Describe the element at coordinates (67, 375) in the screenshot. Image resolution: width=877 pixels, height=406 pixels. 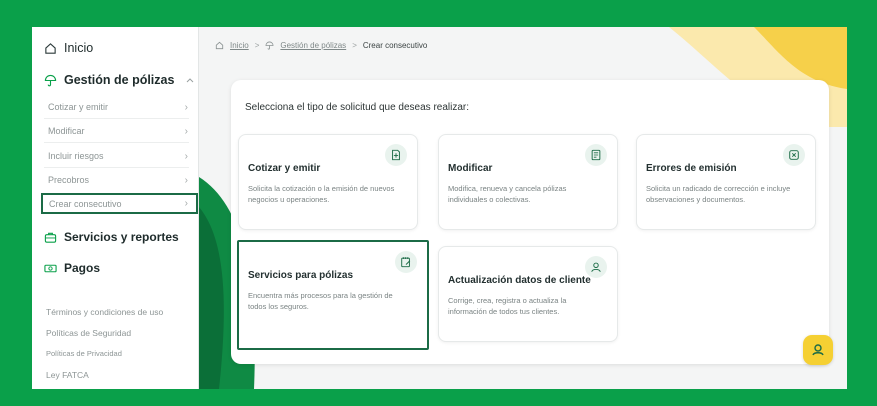
I see `footer-link-fatca: Ley FATCA` at that location.